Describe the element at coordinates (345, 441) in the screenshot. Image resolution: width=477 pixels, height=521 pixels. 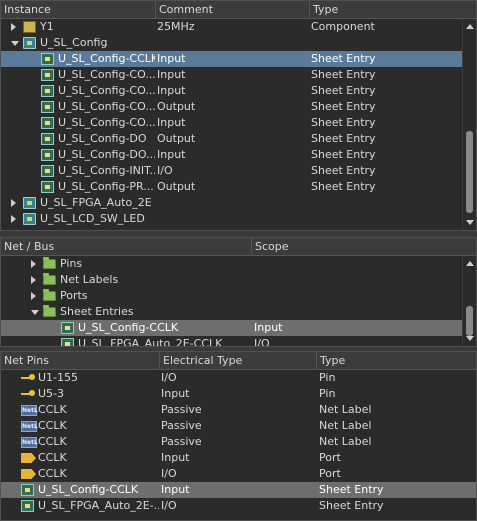
I see `cell-type: Net Label` at that location.